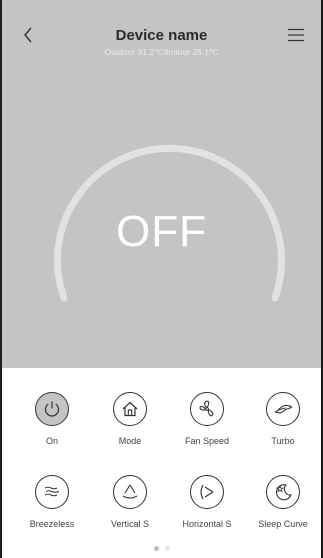 The height and width of the screenshot is (558, 323). What do you see at coordinates (283, 524) in the screenshot?
I see `sleep-curve-label: Sleep Curve` at bounding box center [283, 524].